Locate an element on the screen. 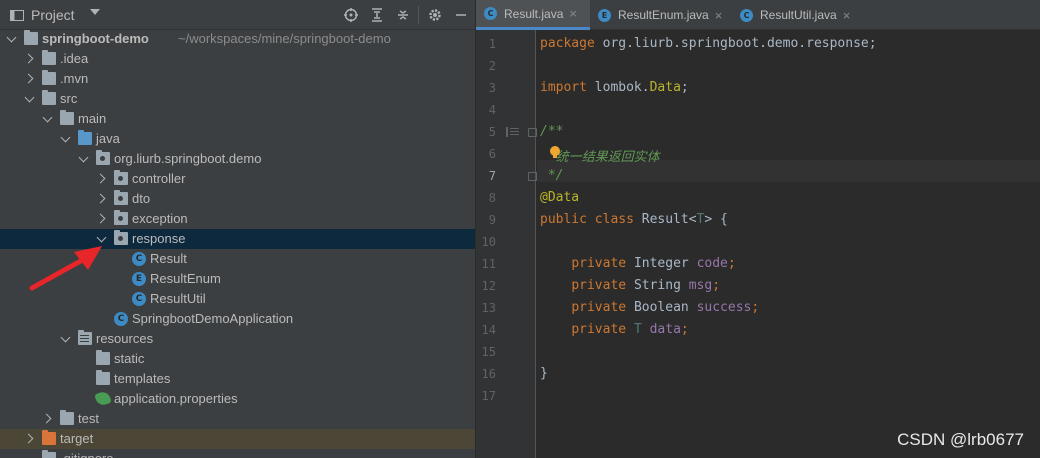 Image resolution: width=1040 pixels, height=458 pixels. tree-row-main: main is located at coordinates (237, 119).